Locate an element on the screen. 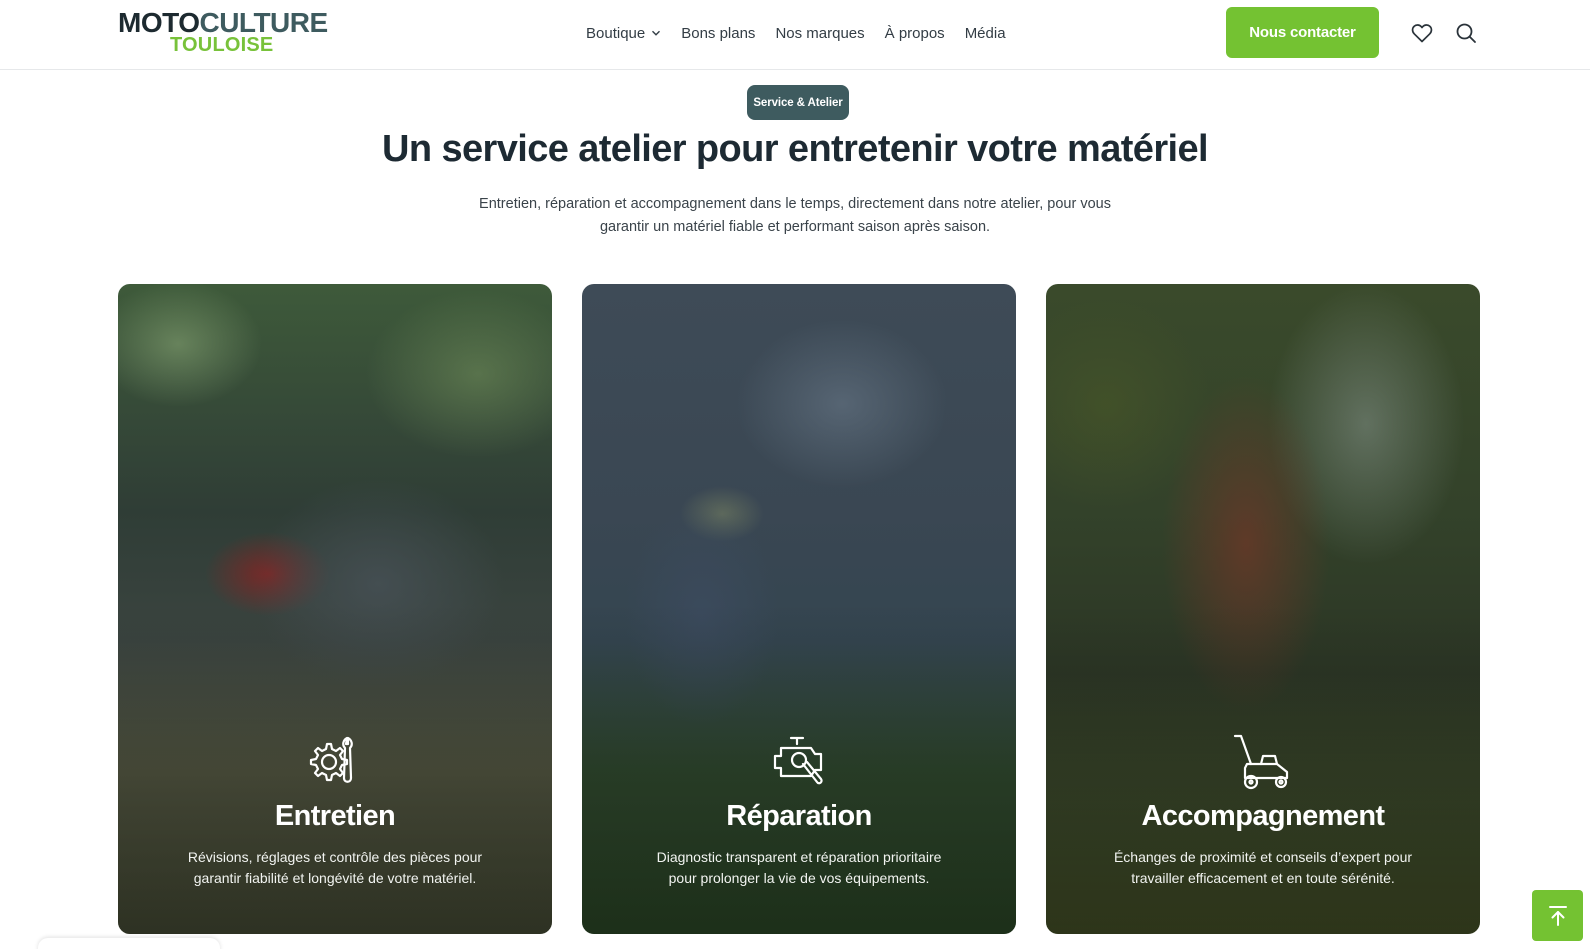  favorites-button is located at coordinates (1422, 33).